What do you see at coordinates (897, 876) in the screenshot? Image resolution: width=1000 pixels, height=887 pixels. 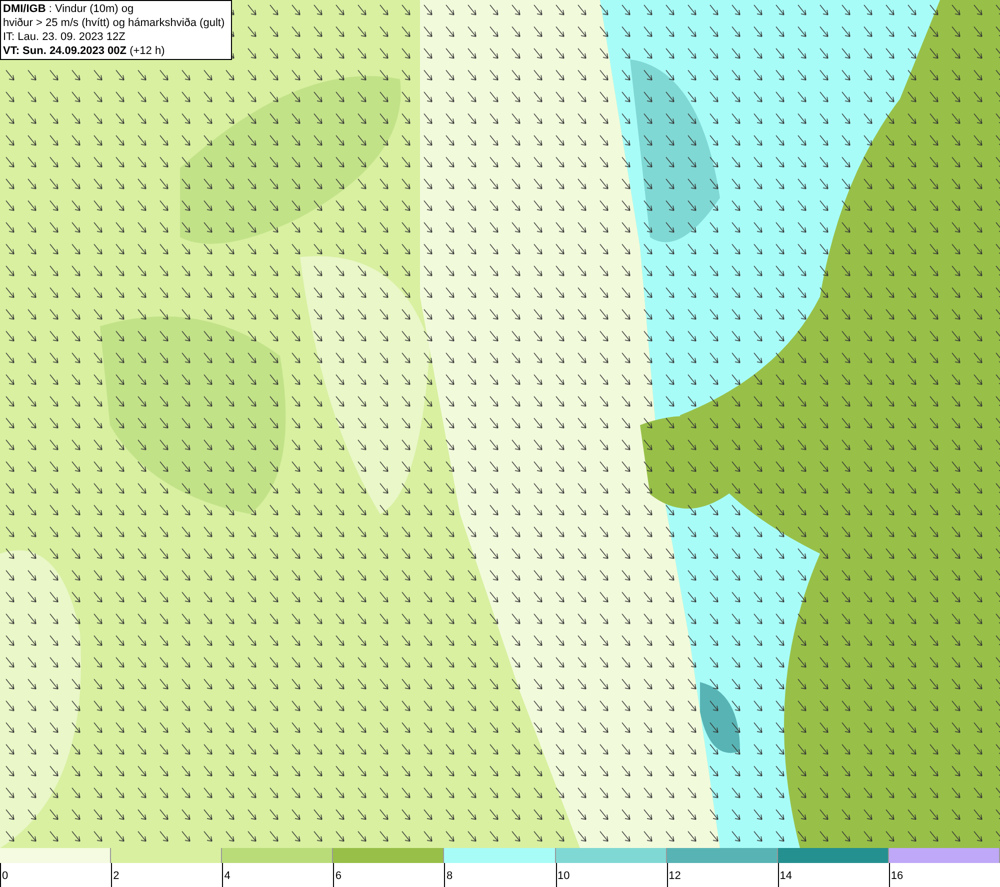 I see `legend-label: 16` at bounding box center [897, 876].